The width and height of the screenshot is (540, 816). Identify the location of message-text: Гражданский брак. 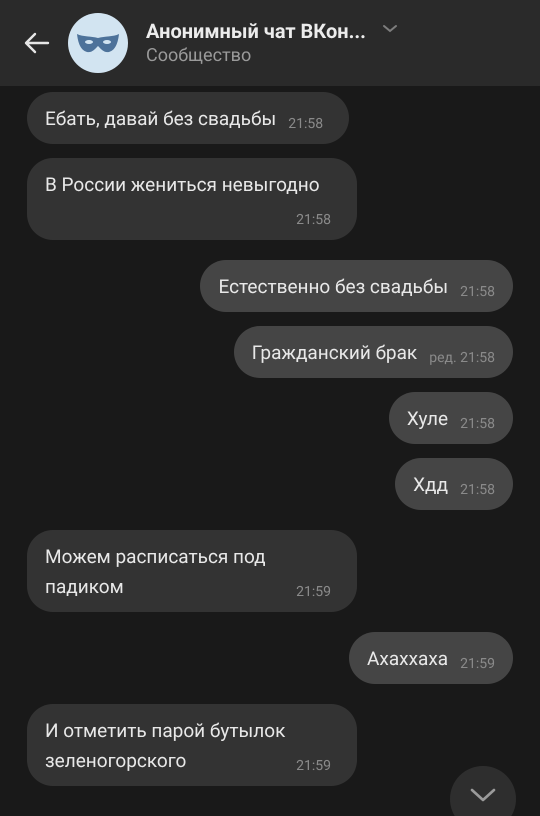
(335, 352).